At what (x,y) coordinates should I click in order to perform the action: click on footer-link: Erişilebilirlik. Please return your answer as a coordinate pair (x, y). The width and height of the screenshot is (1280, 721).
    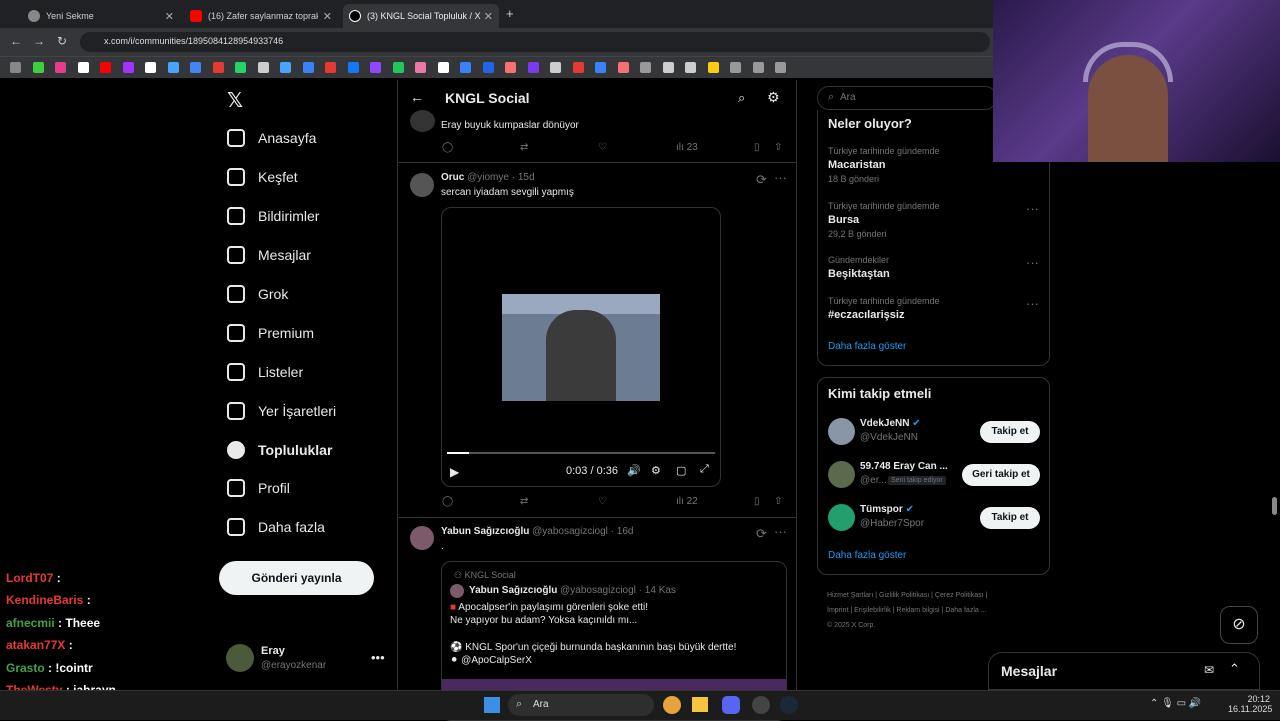
    Looking at the image, I should click on (872, 610).